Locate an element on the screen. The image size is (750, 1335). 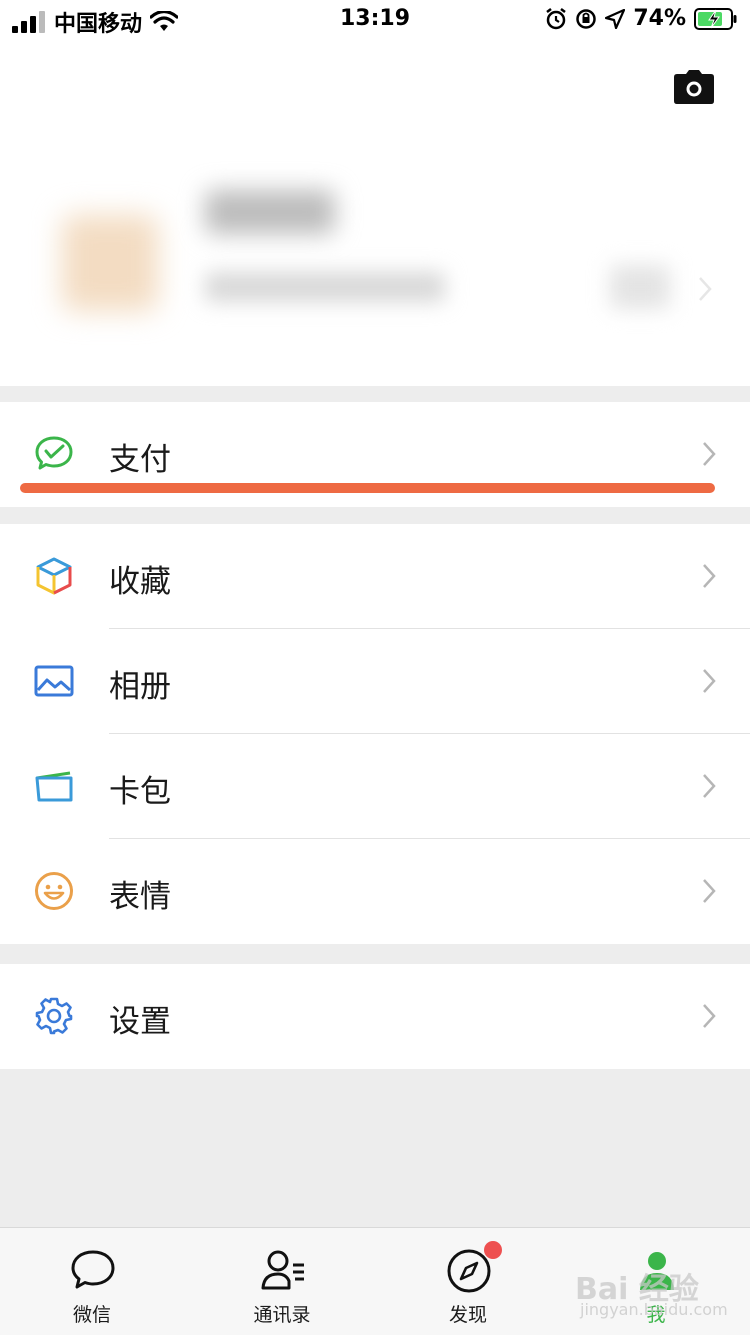
tab-discover: 发现 is located at coordinates (468, 1281).